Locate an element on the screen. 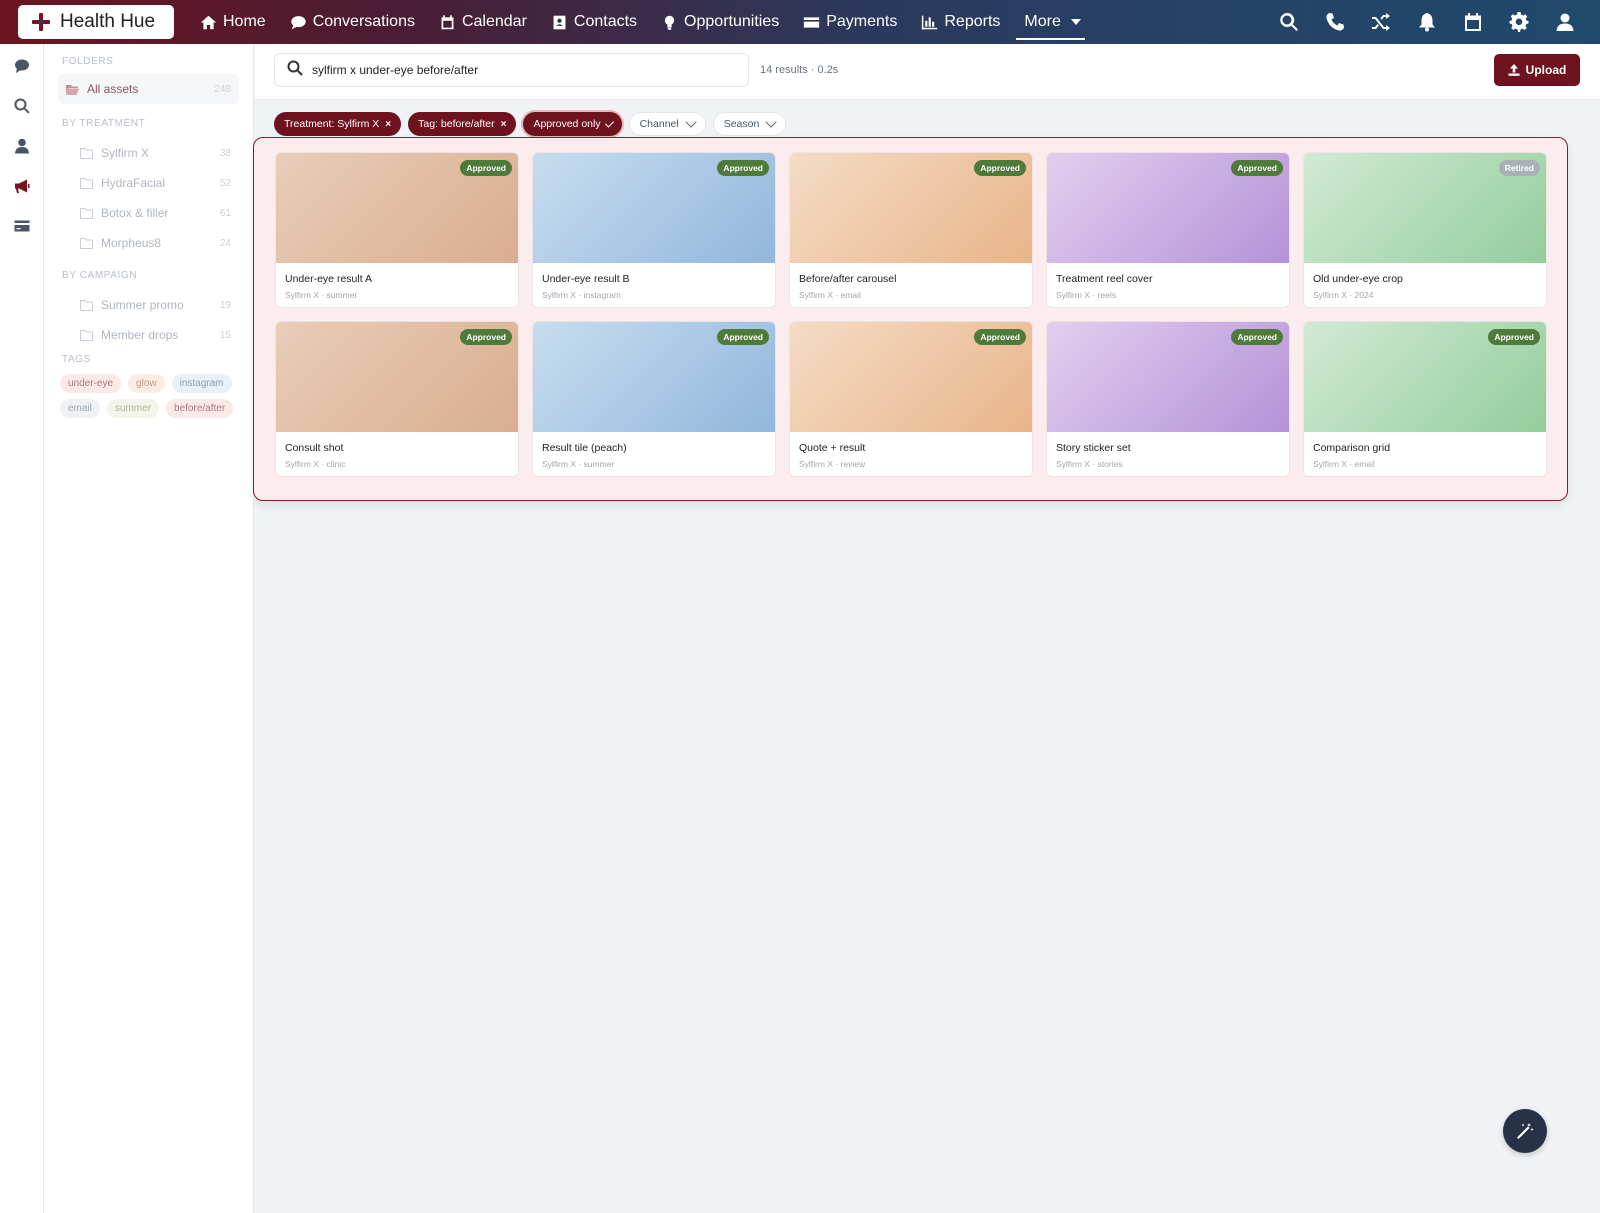  asset-meta: Sylfirm X · review is located at coordinates (832, 464).